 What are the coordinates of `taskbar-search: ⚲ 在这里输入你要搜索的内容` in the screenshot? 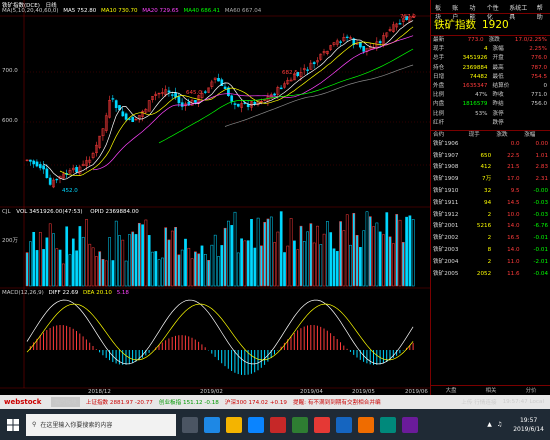 It's located at (101, 424).